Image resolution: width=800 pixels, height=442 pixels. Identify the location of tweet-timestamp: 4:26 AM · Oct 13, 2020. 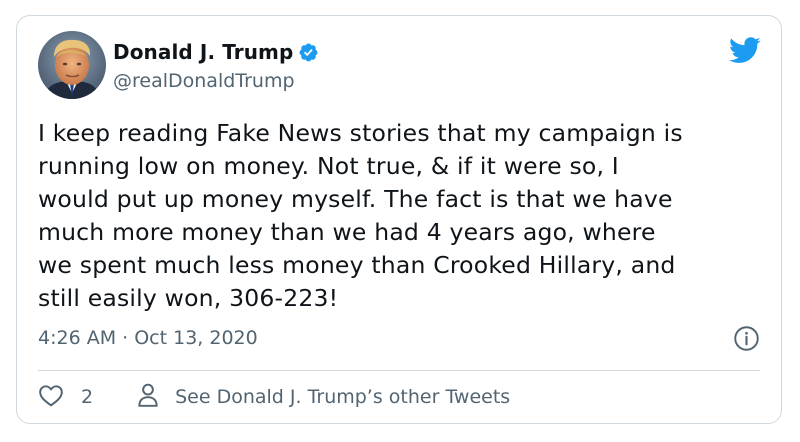
(148, 338).